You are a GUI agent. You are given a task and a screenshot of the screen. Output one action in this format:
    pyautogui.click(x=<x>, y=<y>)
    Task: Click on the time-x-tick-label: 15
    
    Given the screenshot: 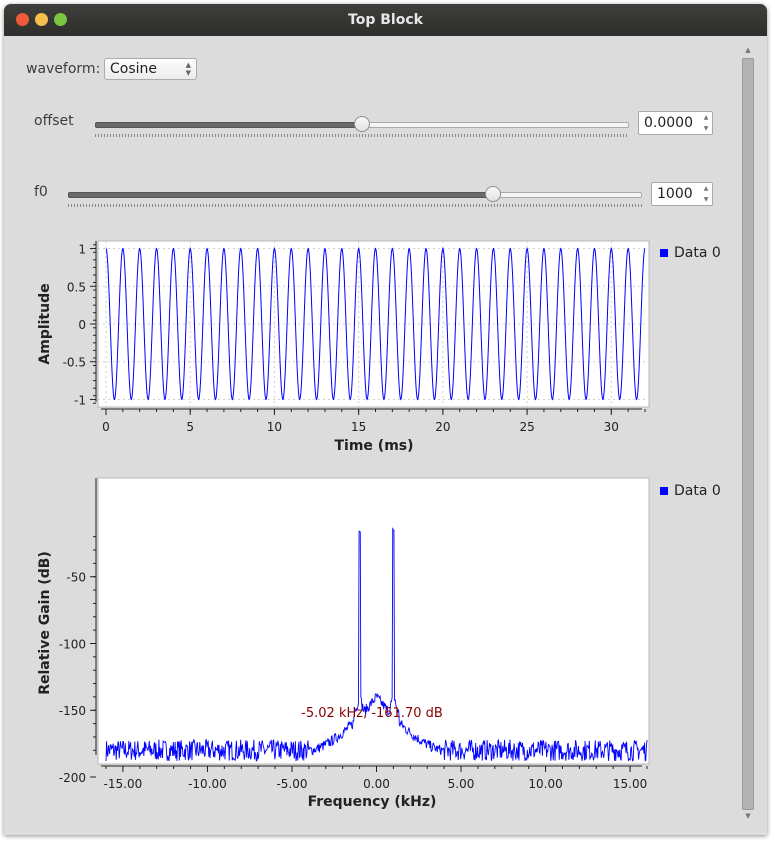 What is the action you would take?
    pyautogui.click(x=358, y=427)
    